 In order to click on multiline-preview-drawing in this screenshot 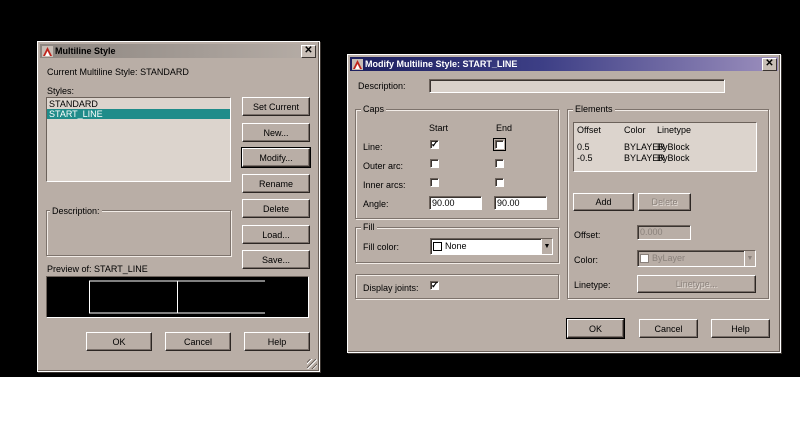, I will do `click(177, 297)`.